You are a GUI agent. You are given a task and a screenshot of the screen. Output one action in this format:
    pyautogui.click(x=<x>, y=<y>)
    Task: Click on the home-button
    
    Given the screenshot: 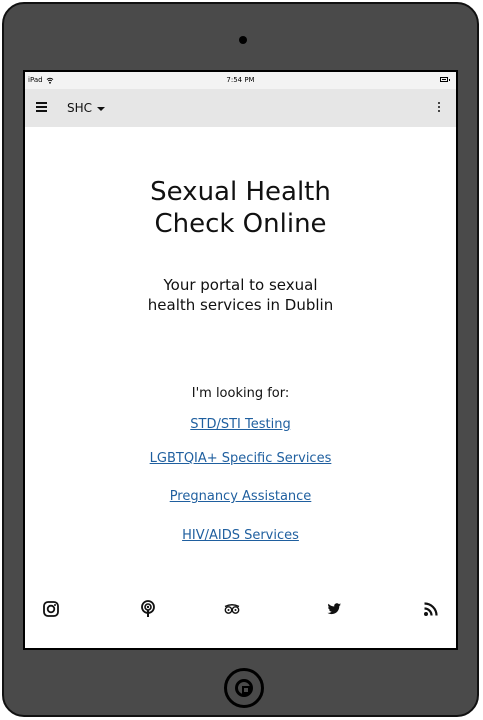 What is the action you would take?
    pyautogui.click(x=244, y=688)
    